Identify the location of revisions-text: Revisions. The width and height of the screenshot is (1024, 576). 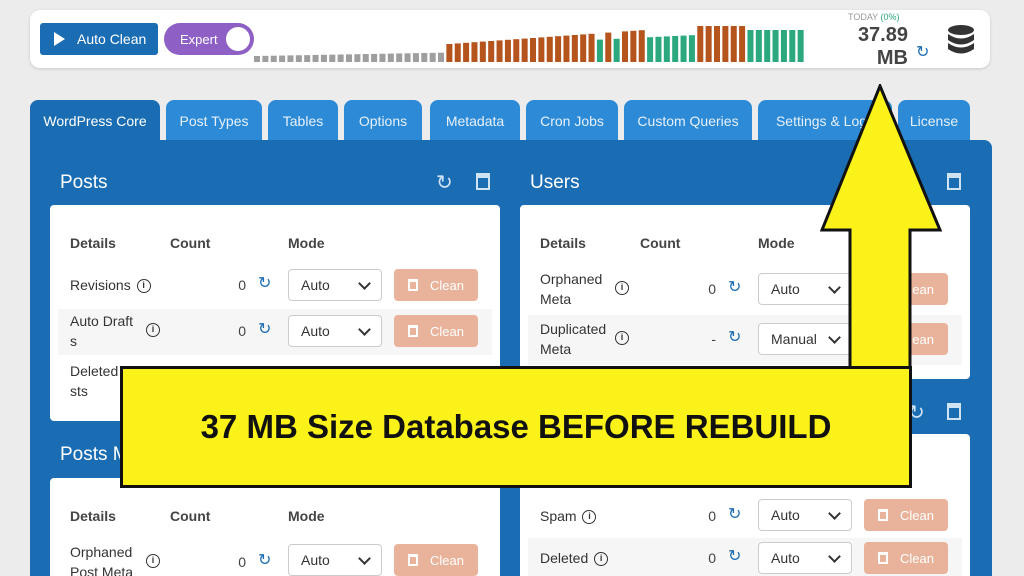
(100, 285).